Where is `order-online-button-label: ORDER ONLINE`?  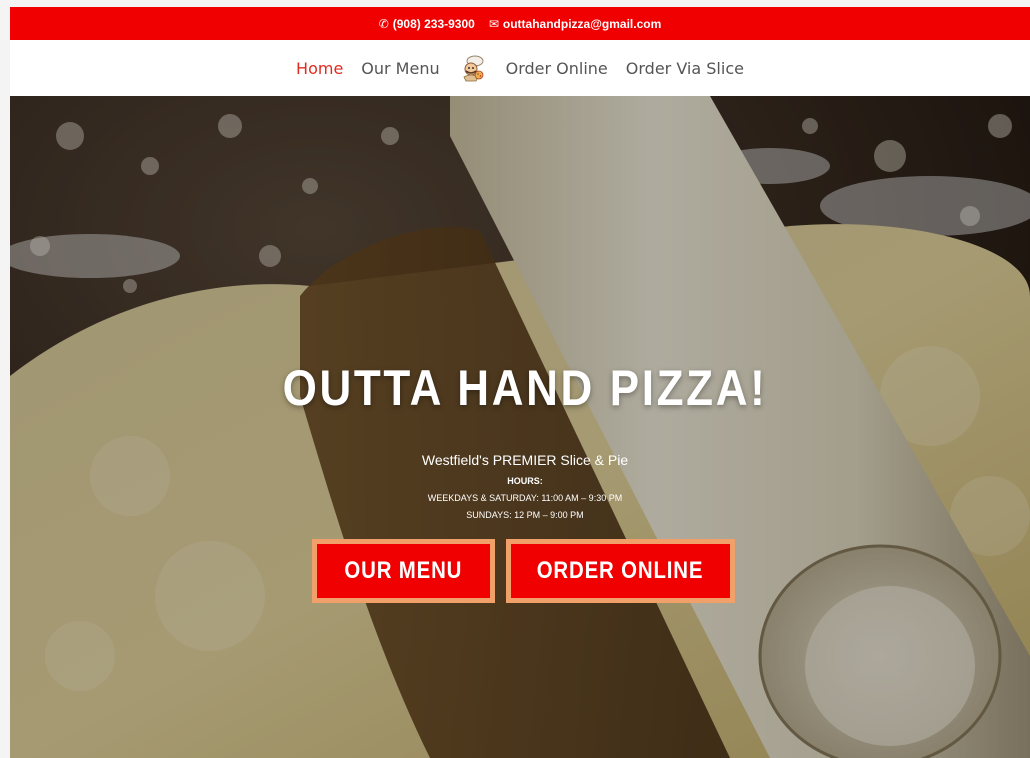 order-online-button-label: ORDER ONLINE is located at coordinates (620, 570).